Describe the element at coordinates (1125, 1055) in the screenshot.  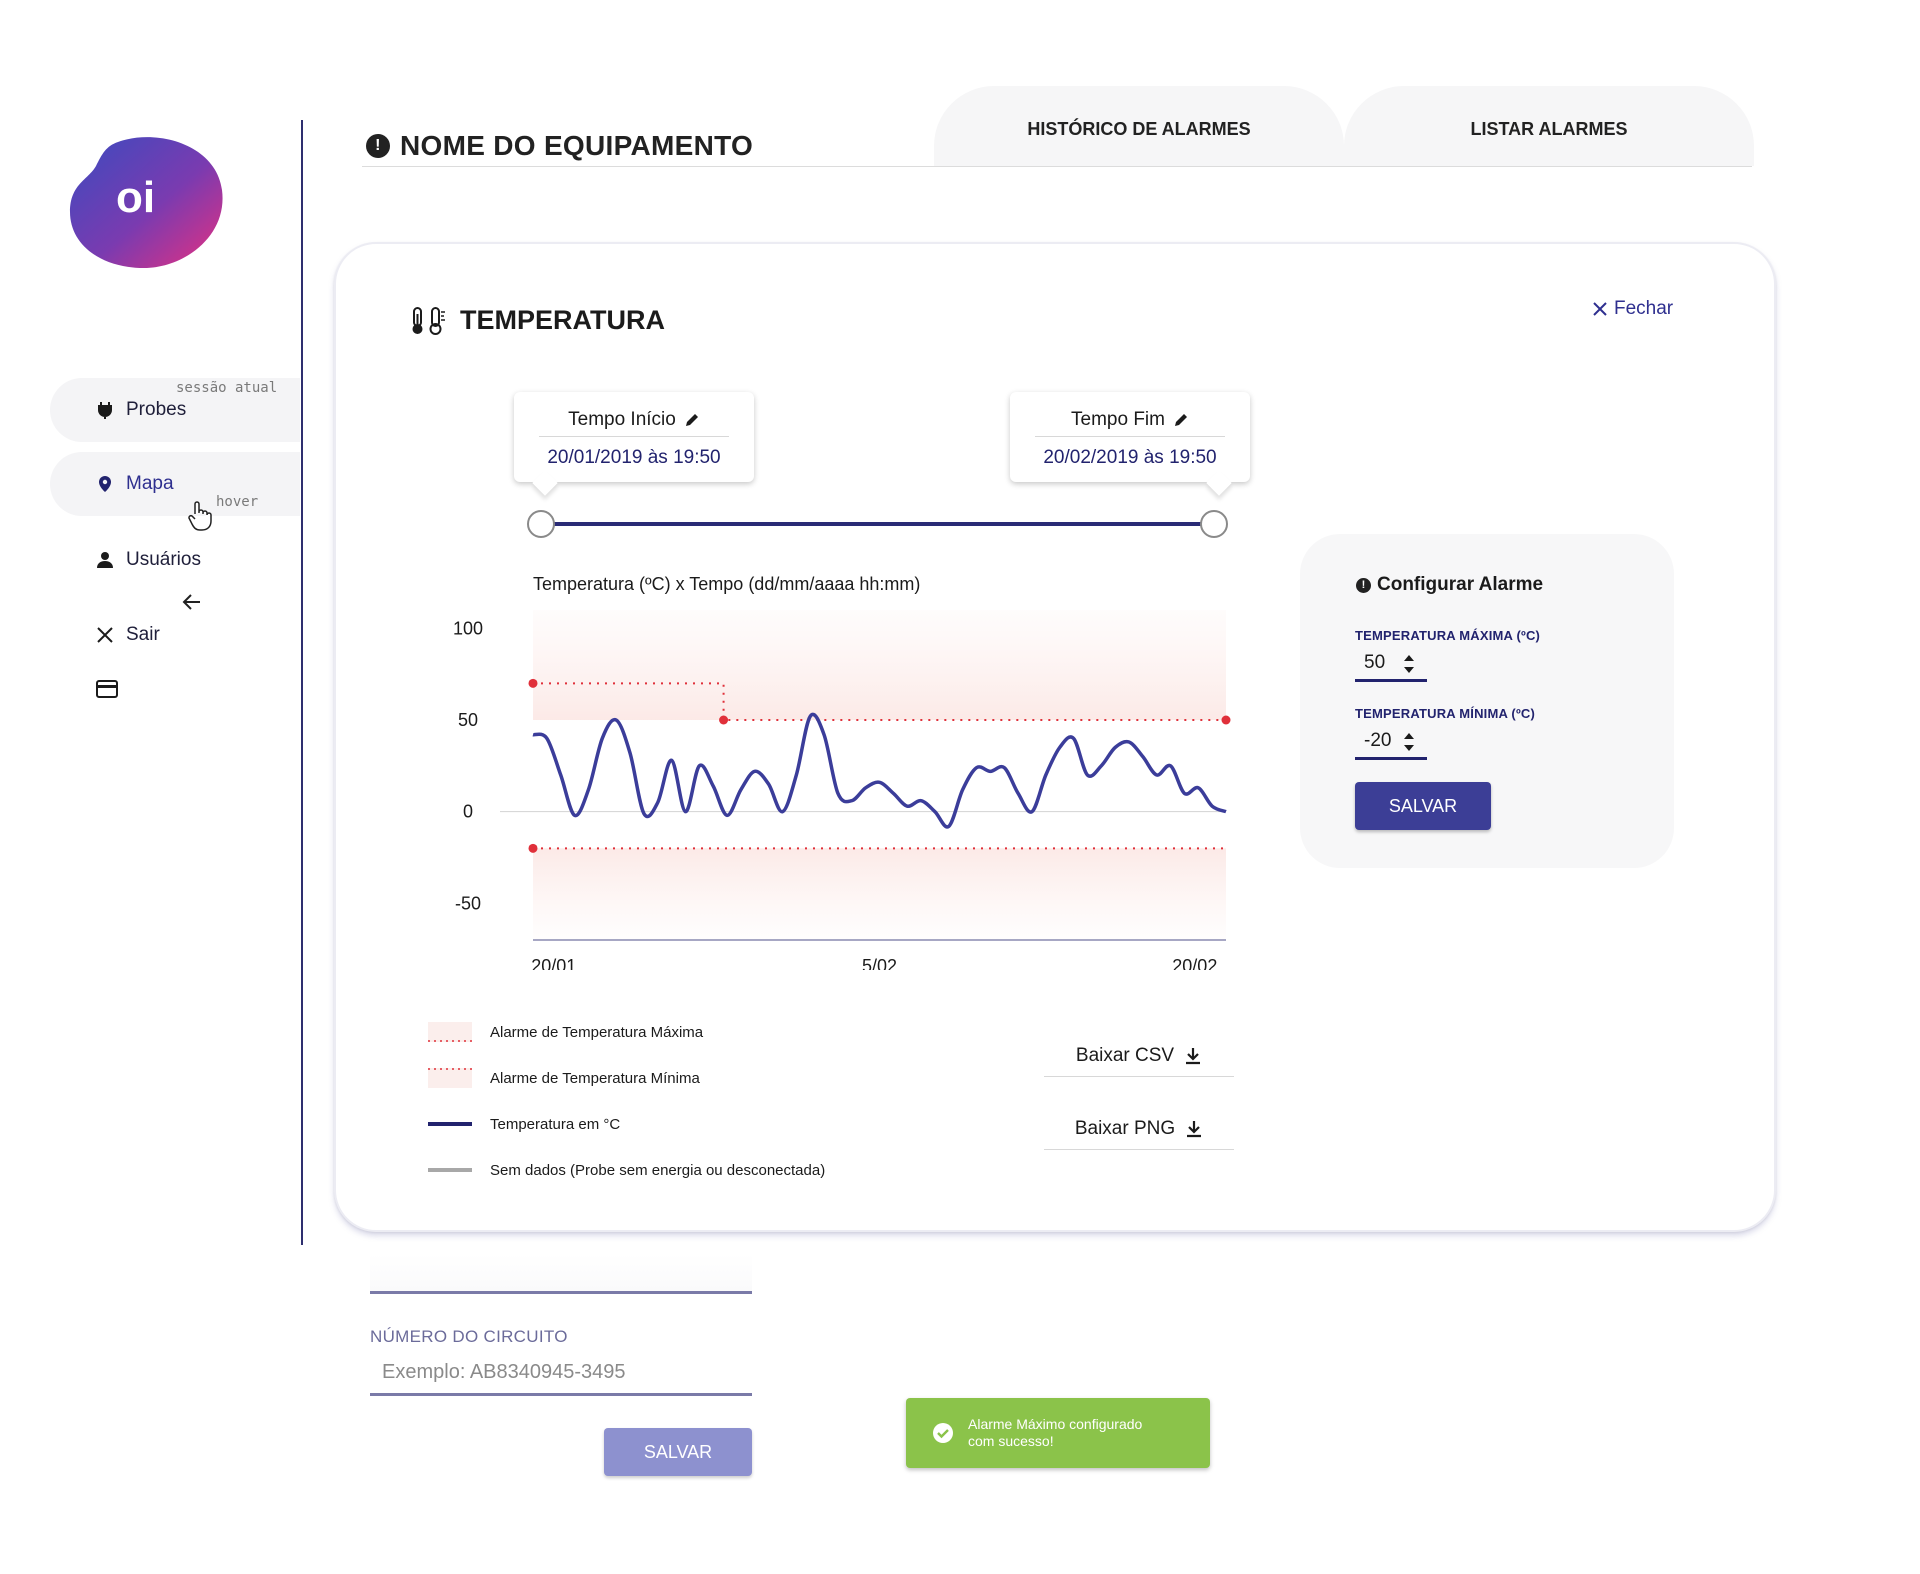
I see `download-csv-label: Baixar CSV` at that location.